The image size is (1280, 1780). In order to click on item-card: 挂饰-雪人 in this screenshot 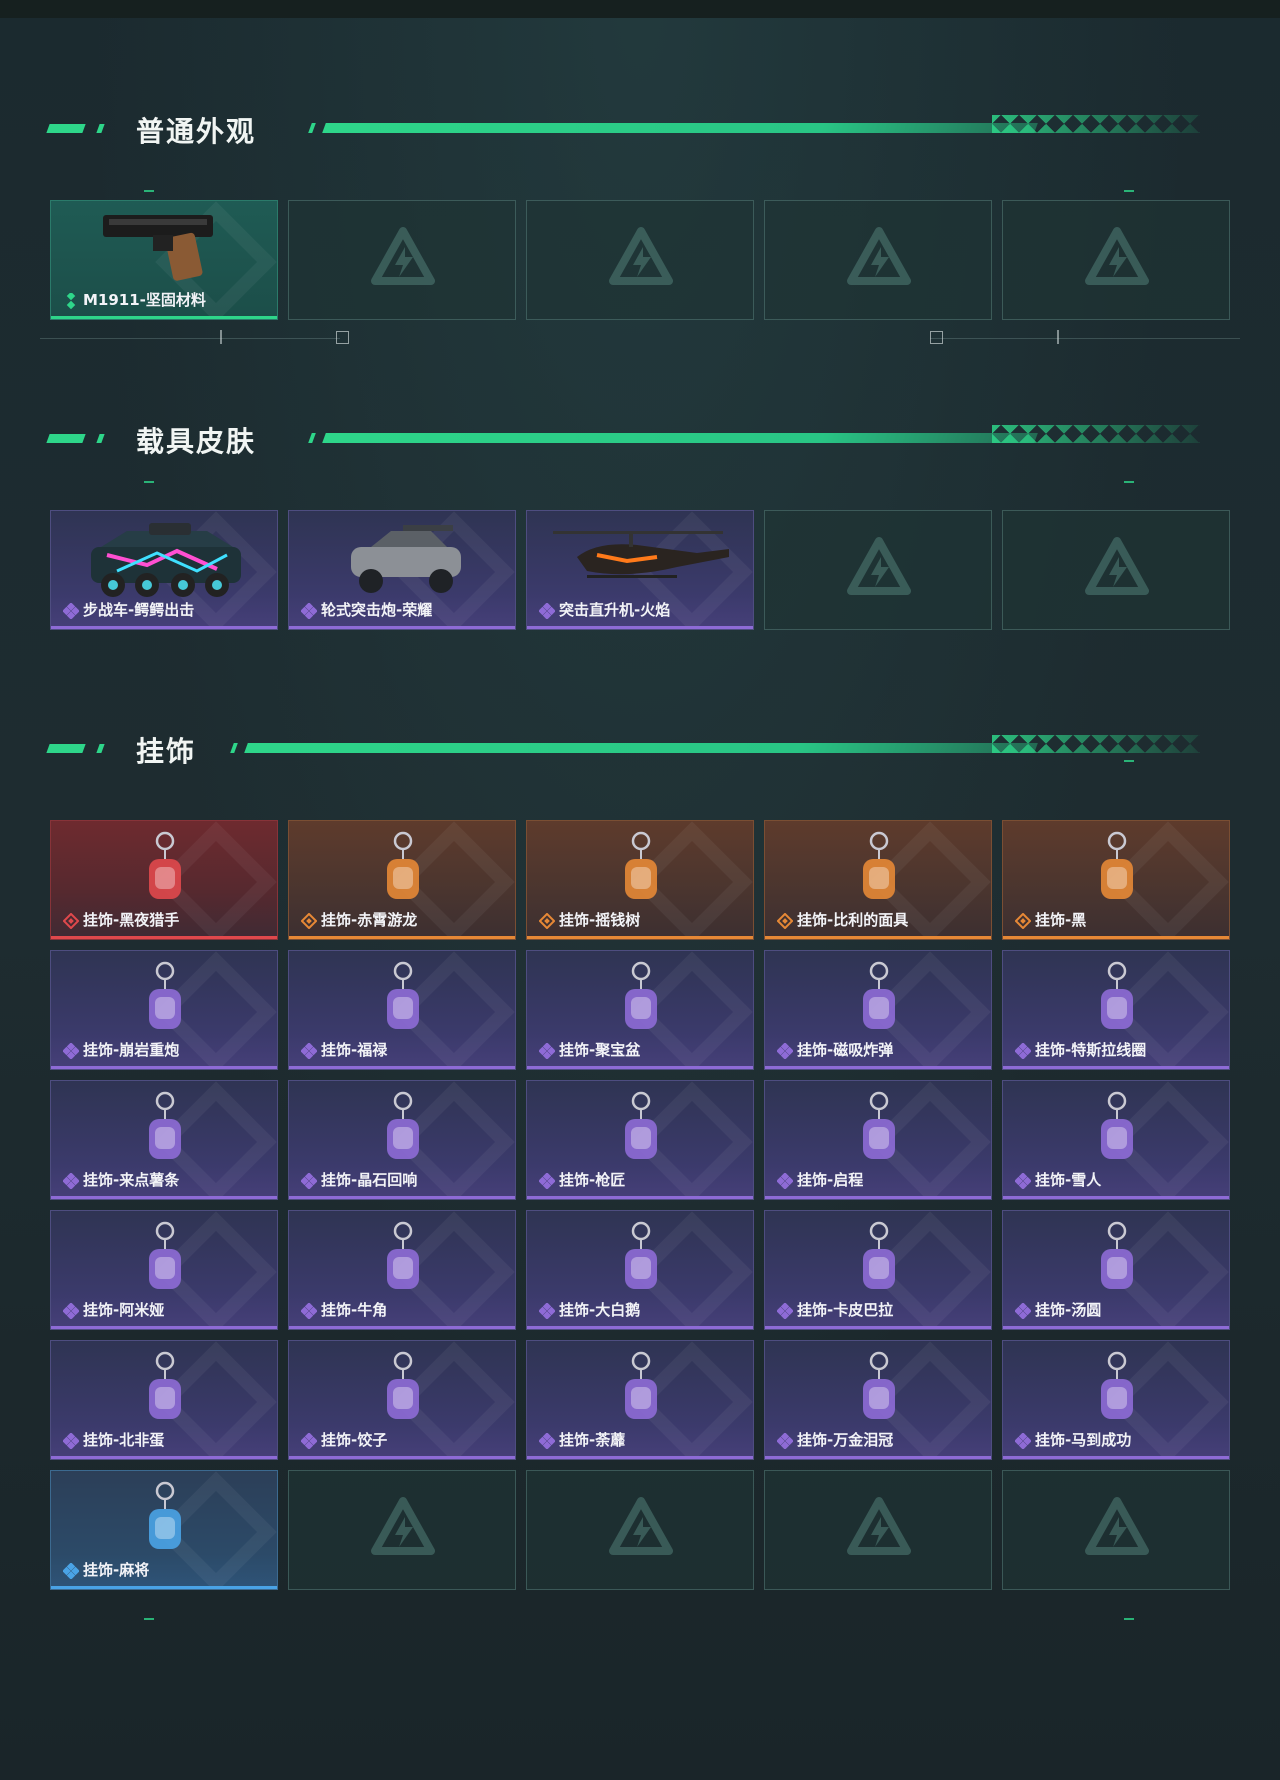, I will do `click(1116, 1140)`.